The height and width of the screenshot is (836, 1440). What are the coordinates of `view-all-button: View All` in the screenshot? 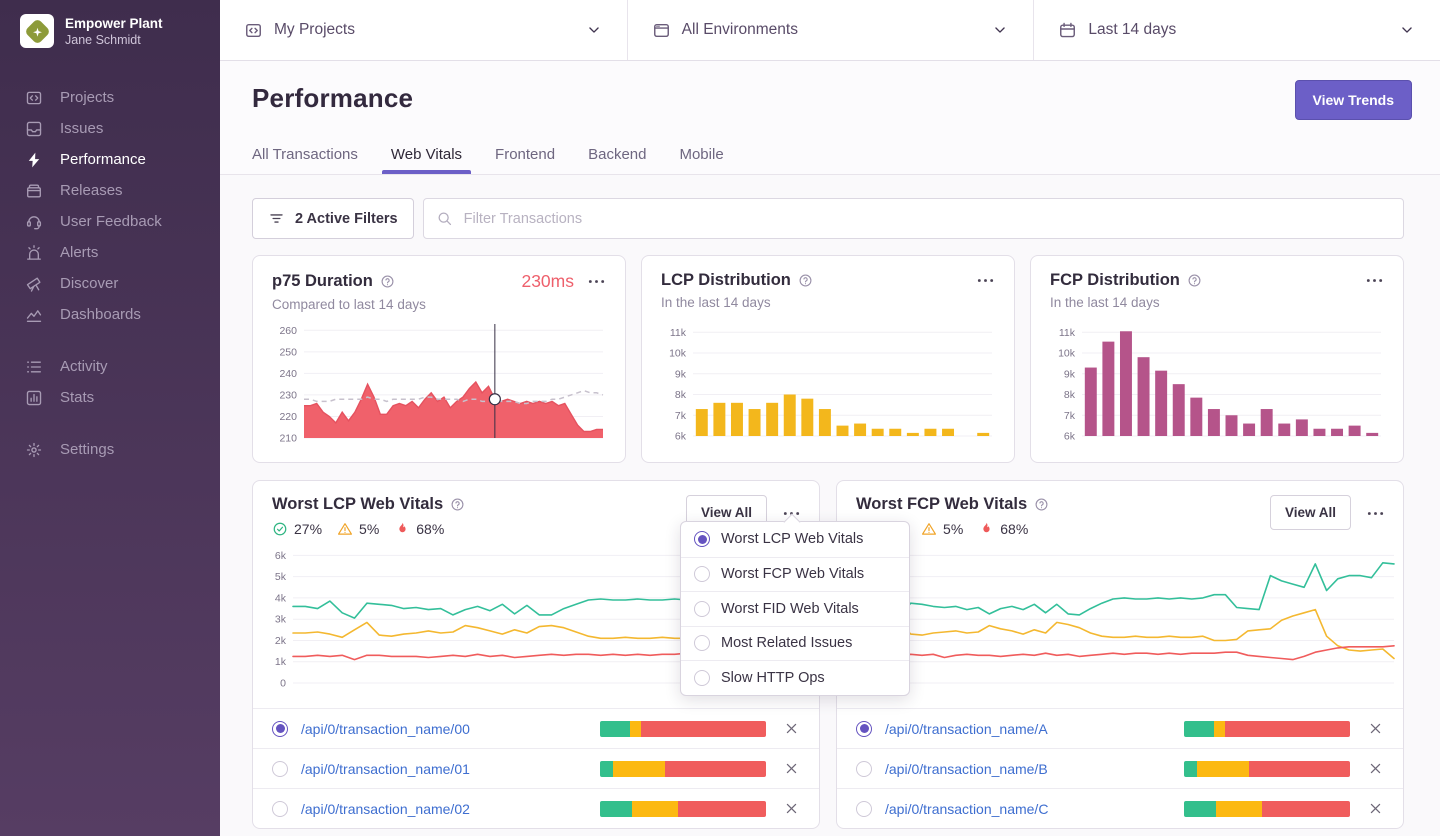 It's located at (1310, 512).